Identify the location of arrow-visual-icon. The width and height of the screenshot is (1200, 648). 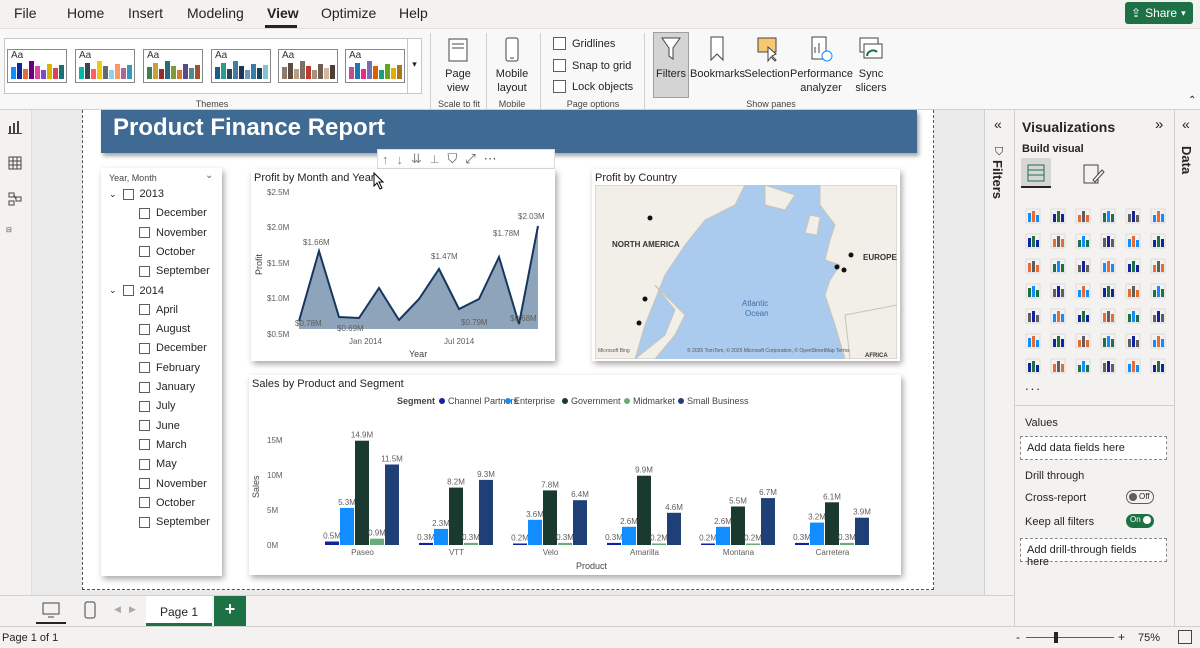
(1158, 366).